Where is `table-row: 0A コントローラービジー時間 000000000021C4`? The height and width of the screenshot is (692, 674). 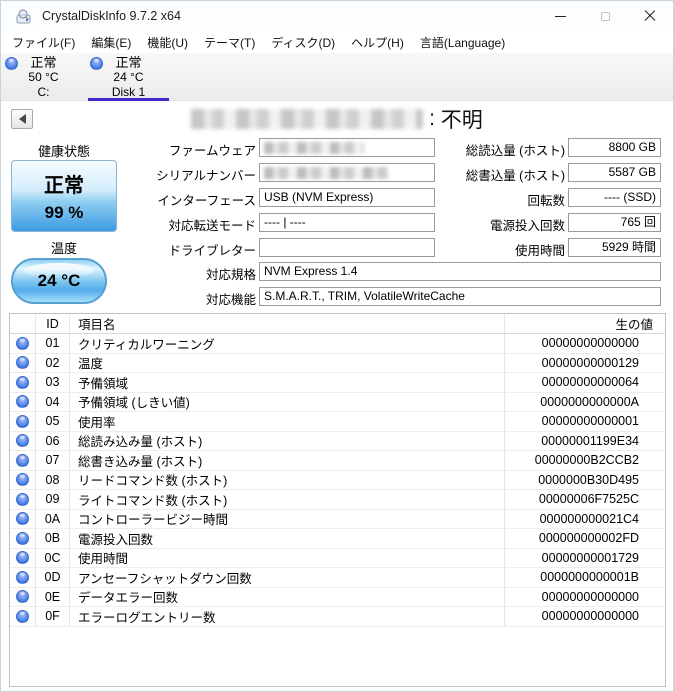
table-row: 0A コントローラービジー時間 000000000021C4 is located at coordinates (337, 519).